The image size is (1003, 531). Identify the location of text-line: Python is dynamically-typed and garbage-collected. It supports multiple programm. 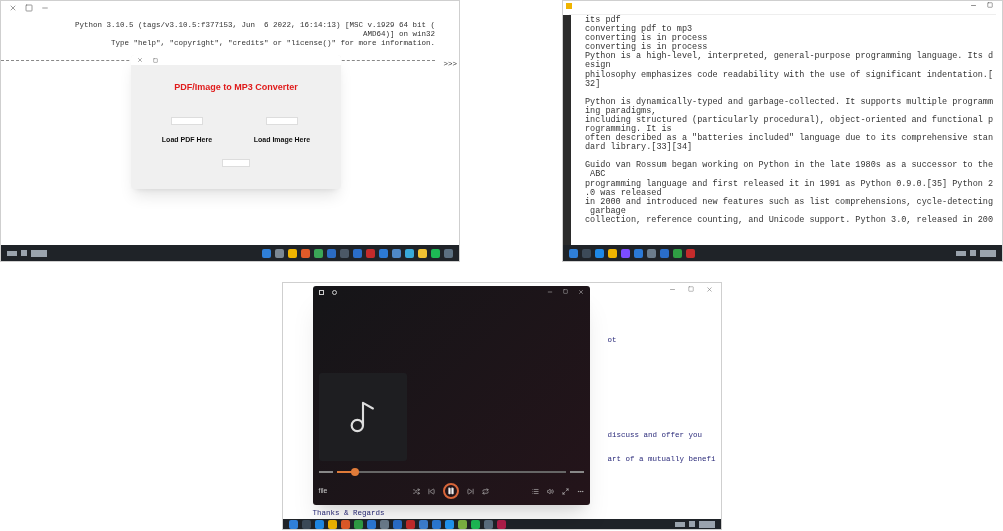
(790, 102).